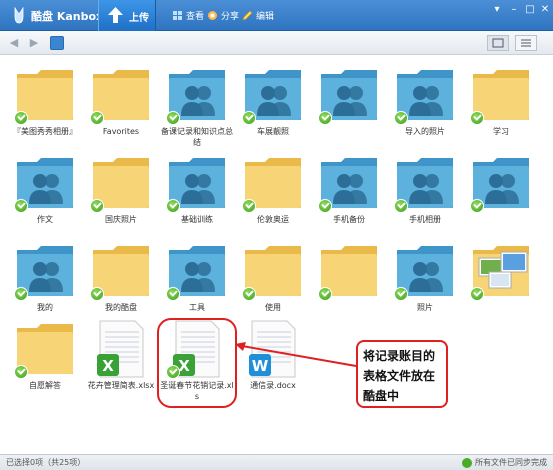 The image size is (553, 470). What do you see at coordinates (45, 282) in the screenshot?
I see `folder-item: 我的` at bounding box center [45, 282].